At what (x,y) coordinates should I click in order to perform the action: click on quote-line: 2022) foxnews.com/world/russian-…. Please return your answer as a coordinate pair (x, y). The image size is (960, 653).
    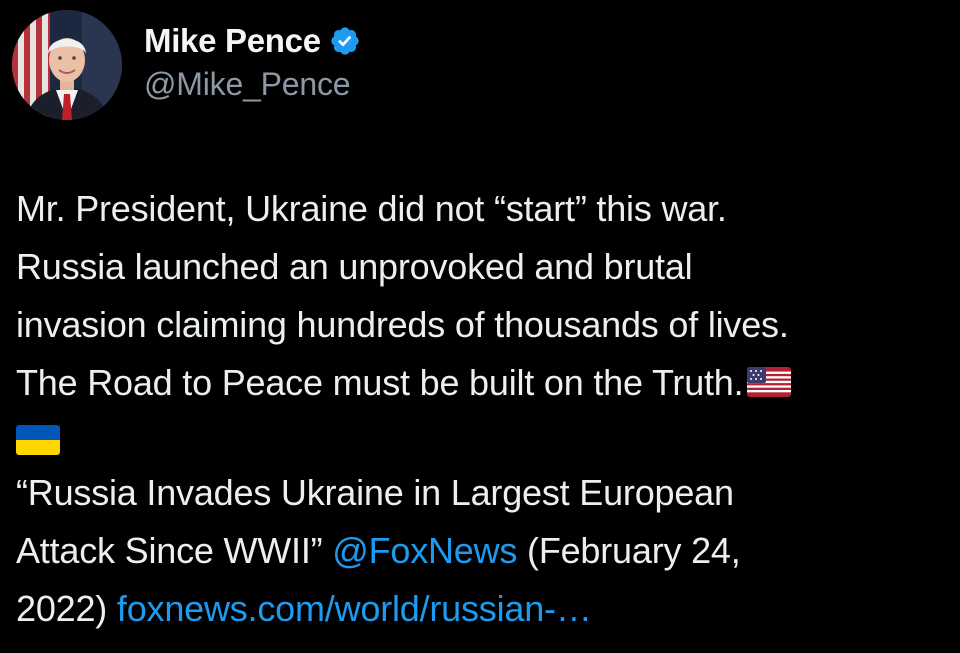
    Looking at the image, I should click on (481, 609).